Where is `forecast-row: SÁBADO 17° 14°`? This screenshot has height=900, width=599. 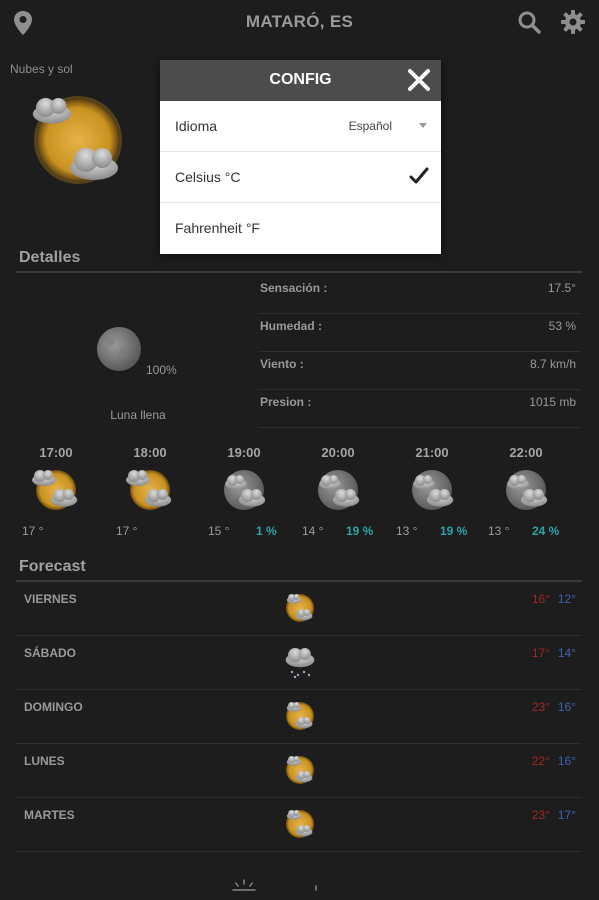 forecast-row: SÁBADO 17° 14° is located at coordinates (299, 663).